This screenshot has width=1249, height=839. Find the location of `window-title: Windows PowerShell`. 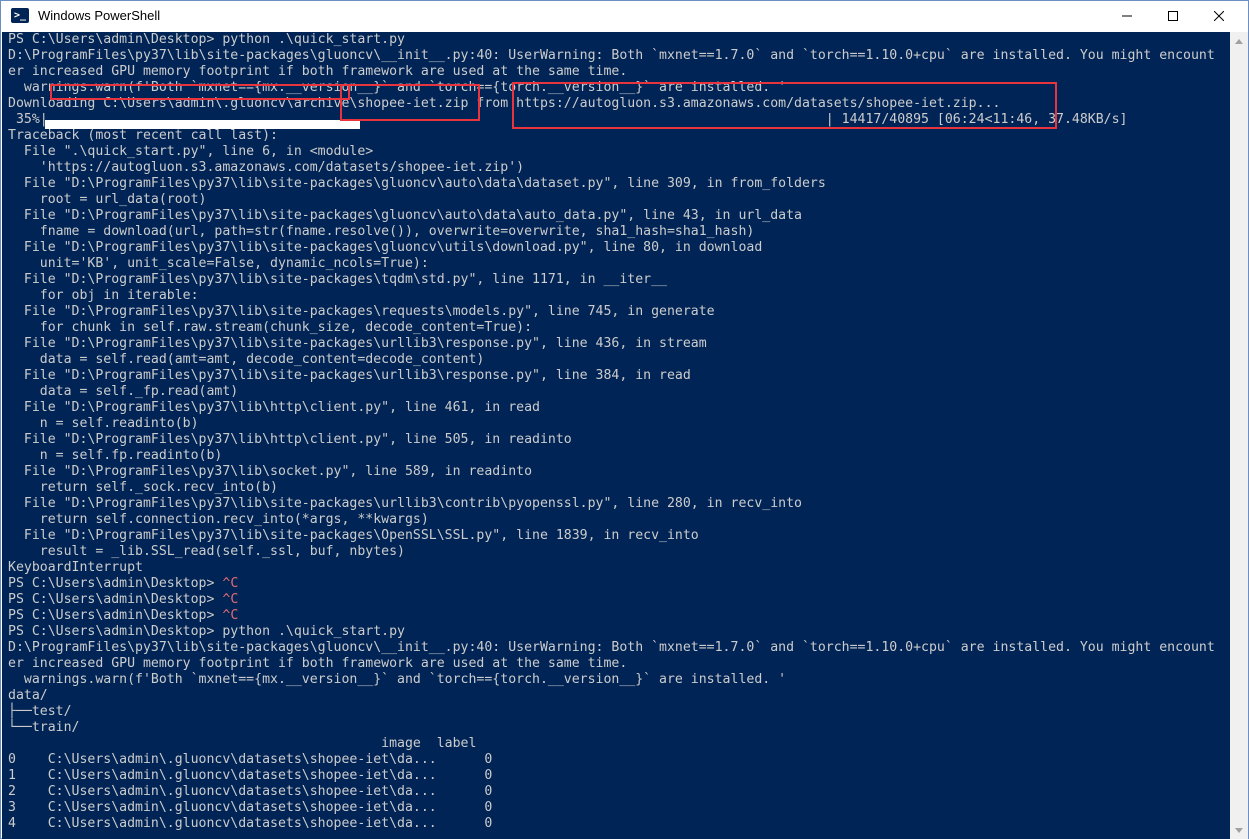

window-title: Windows PowerShell is located at coordinates (99, 15).